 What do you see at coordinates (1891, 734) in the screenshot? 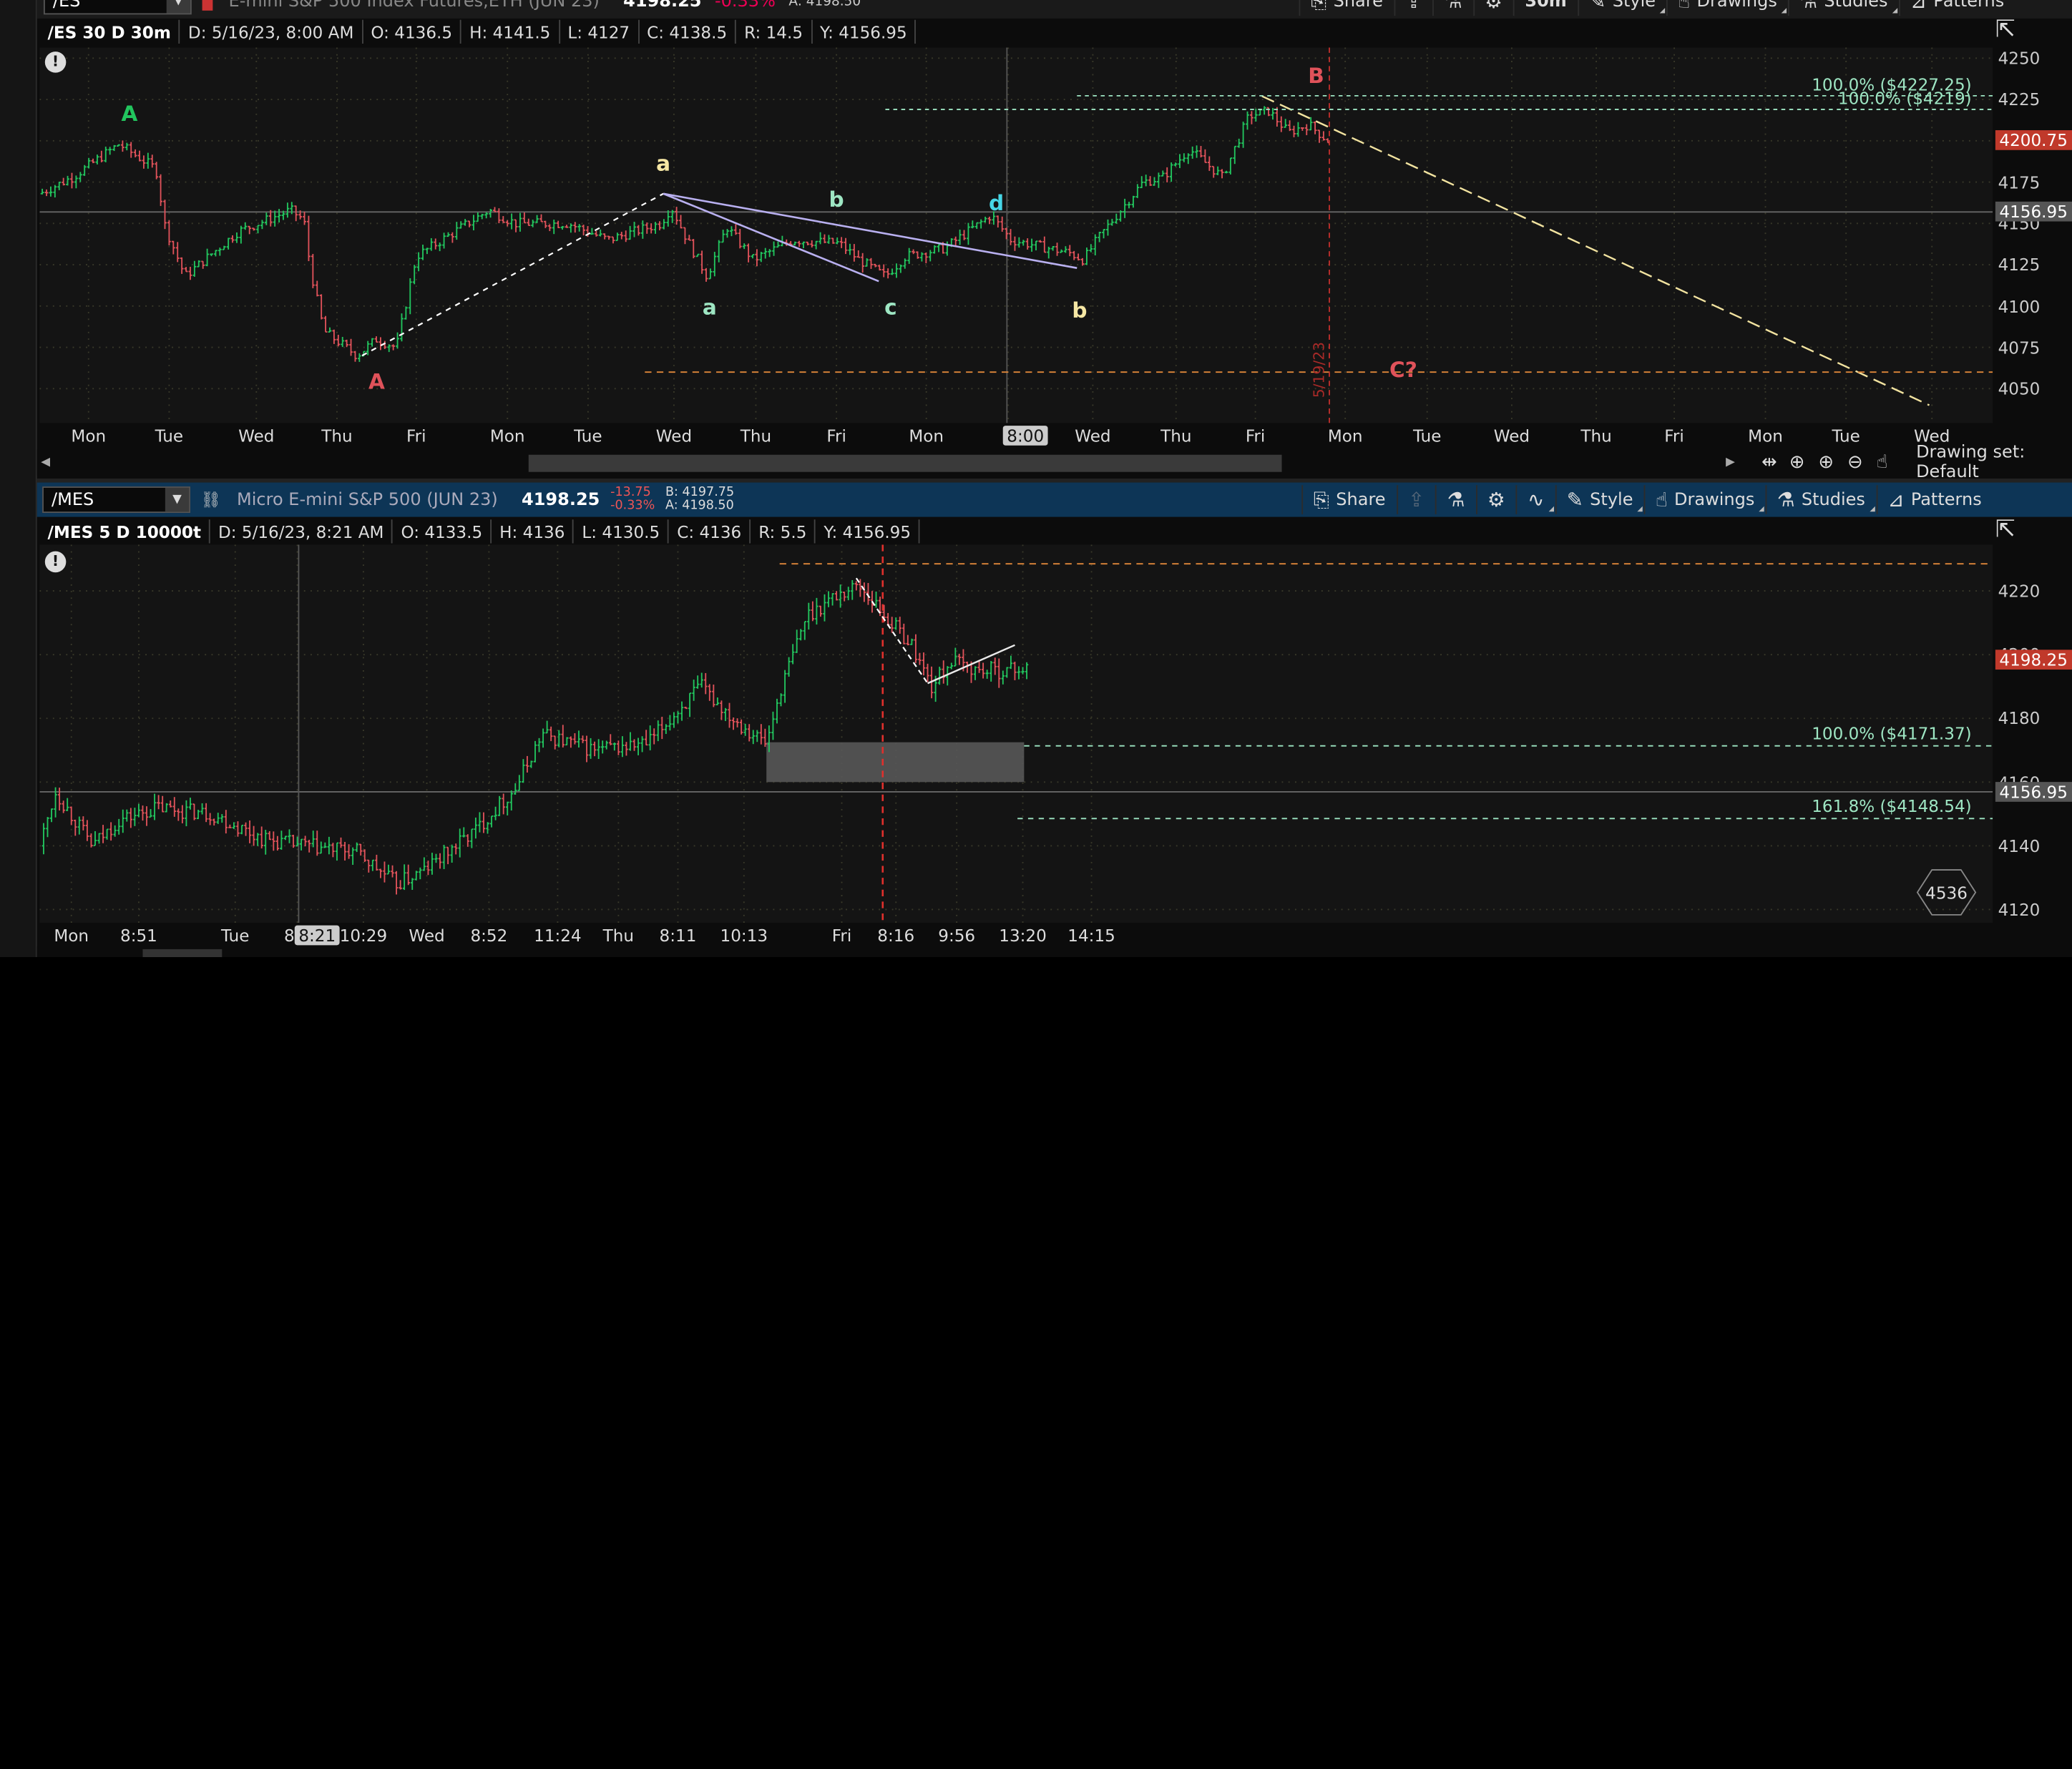
I see `fib-label-1: 100.0% ($4171.37)` at bounding box center [1891, 734].